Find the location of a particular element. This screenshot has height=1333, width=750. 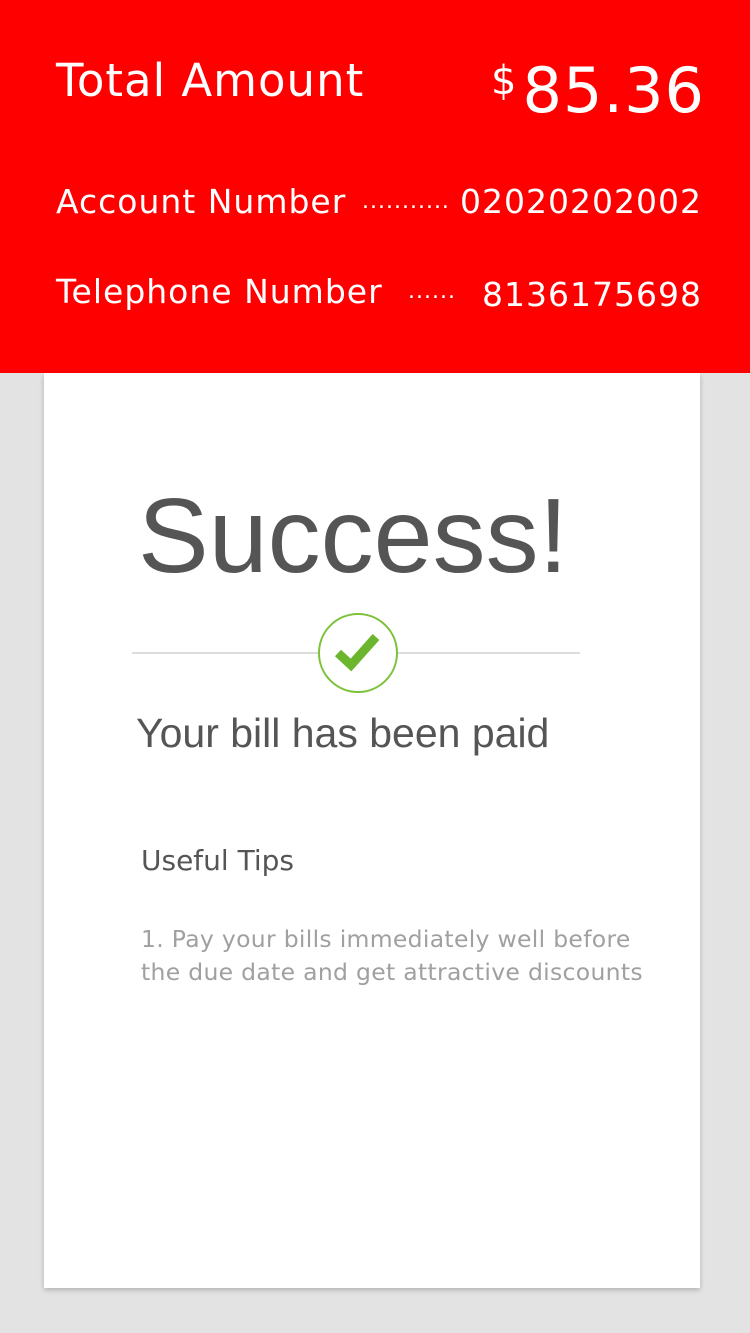

checkmark-icon is located at coordinates (357, 653).